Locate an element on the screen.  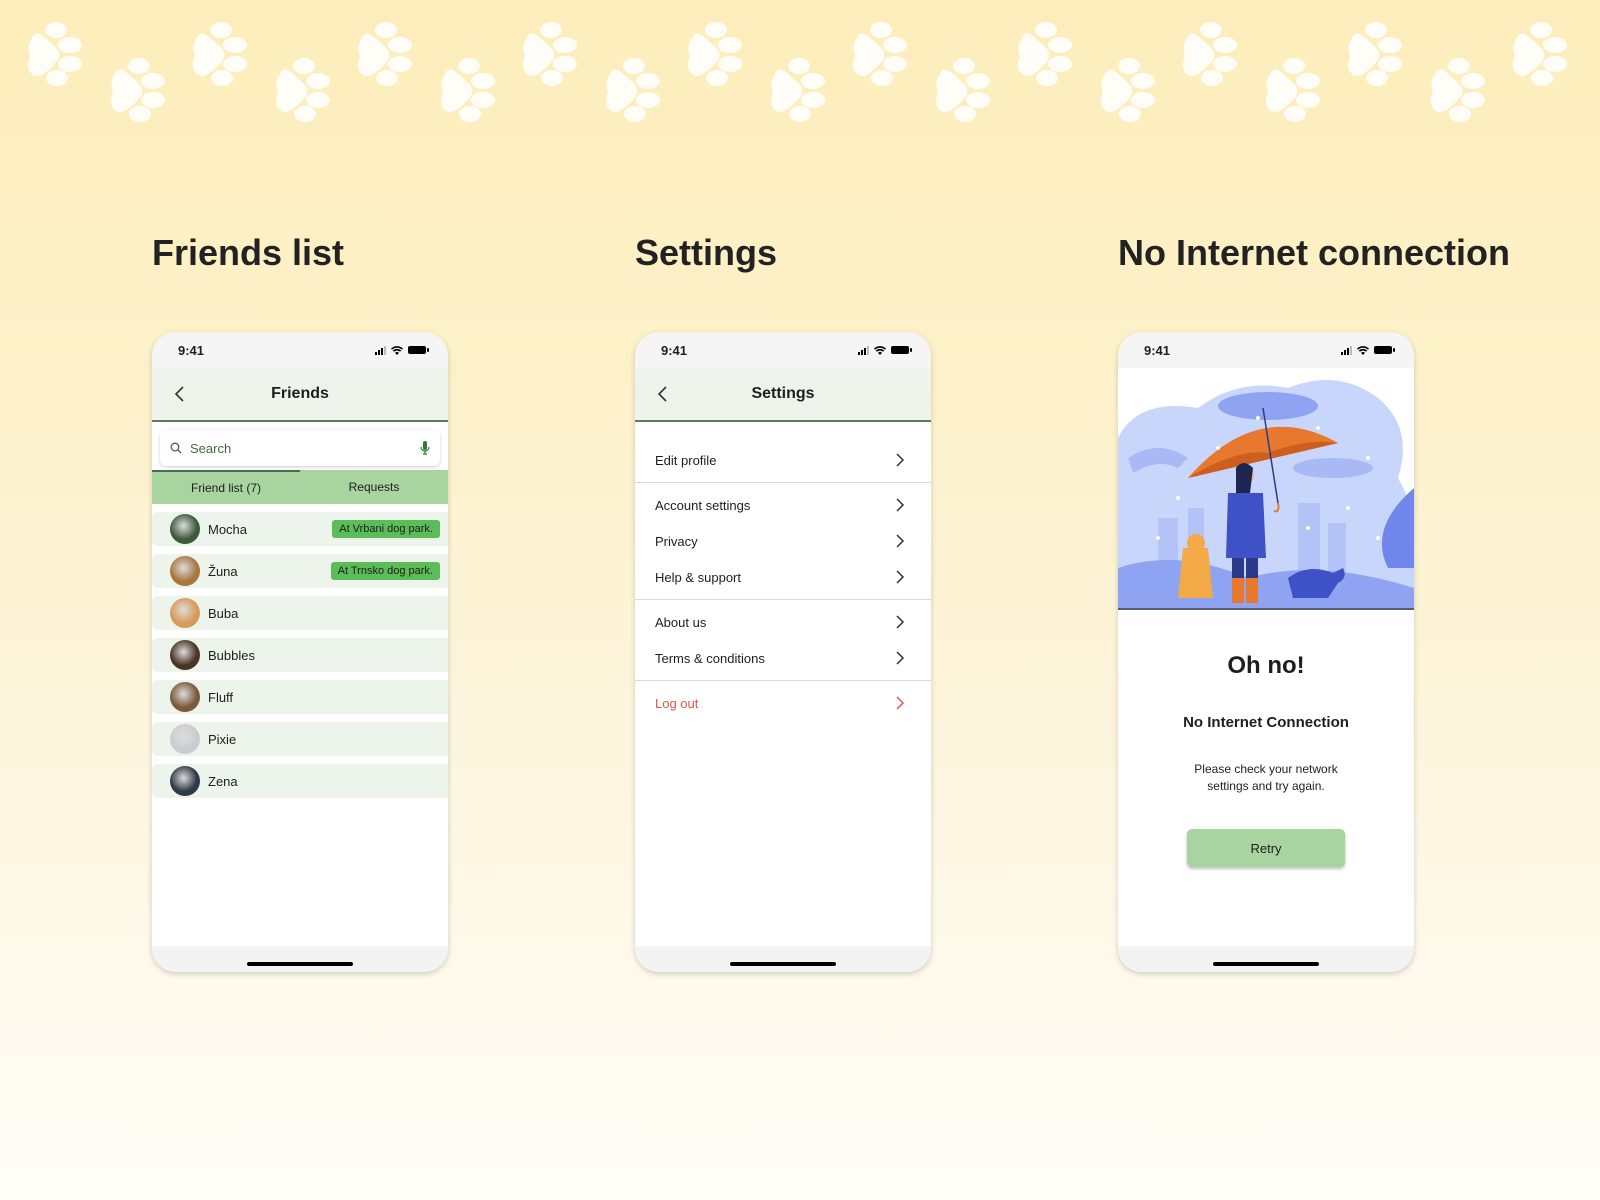
illustration-divider is located at coordinates (1266, 609).